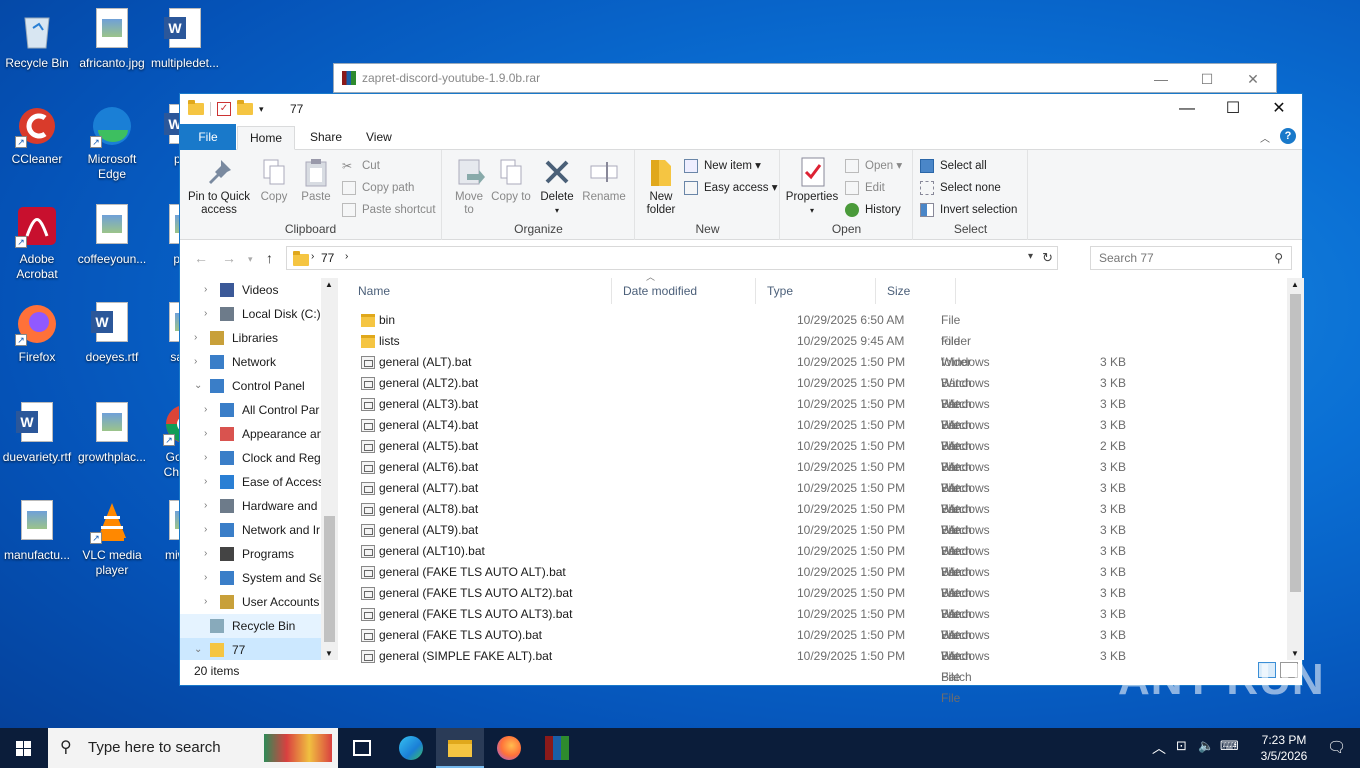 This screenshot has height=768, width=1360. I want to click on network-icon: ⊡, so click(1181, 746).